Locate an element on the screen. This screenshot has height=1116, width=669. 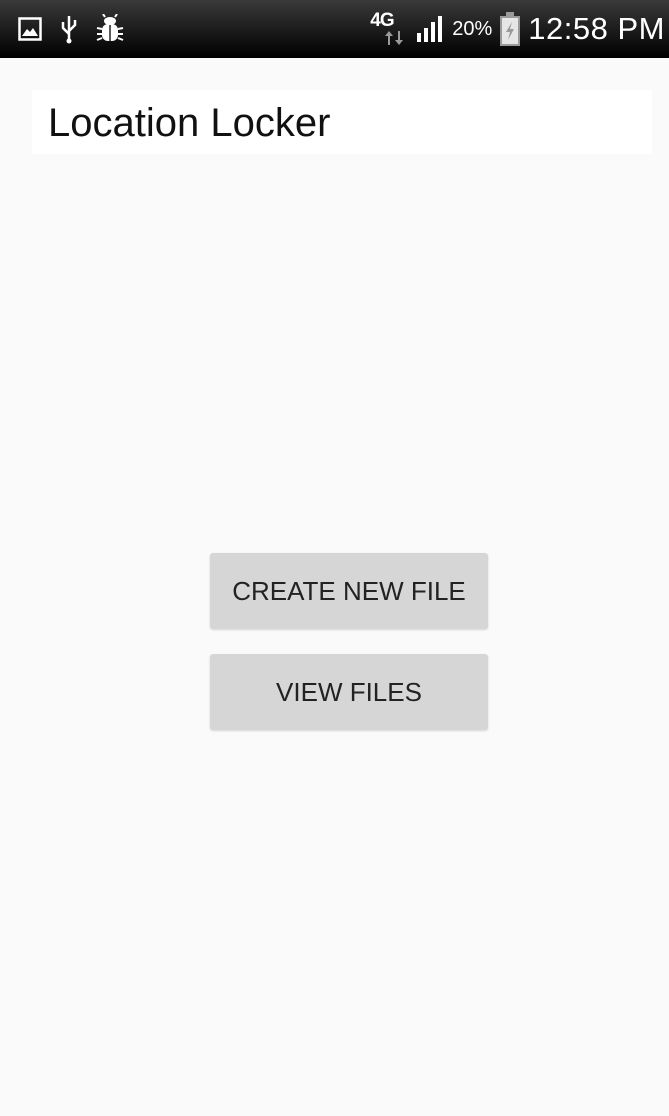
app-title: Location Locker is located at coordinates (189, 123).